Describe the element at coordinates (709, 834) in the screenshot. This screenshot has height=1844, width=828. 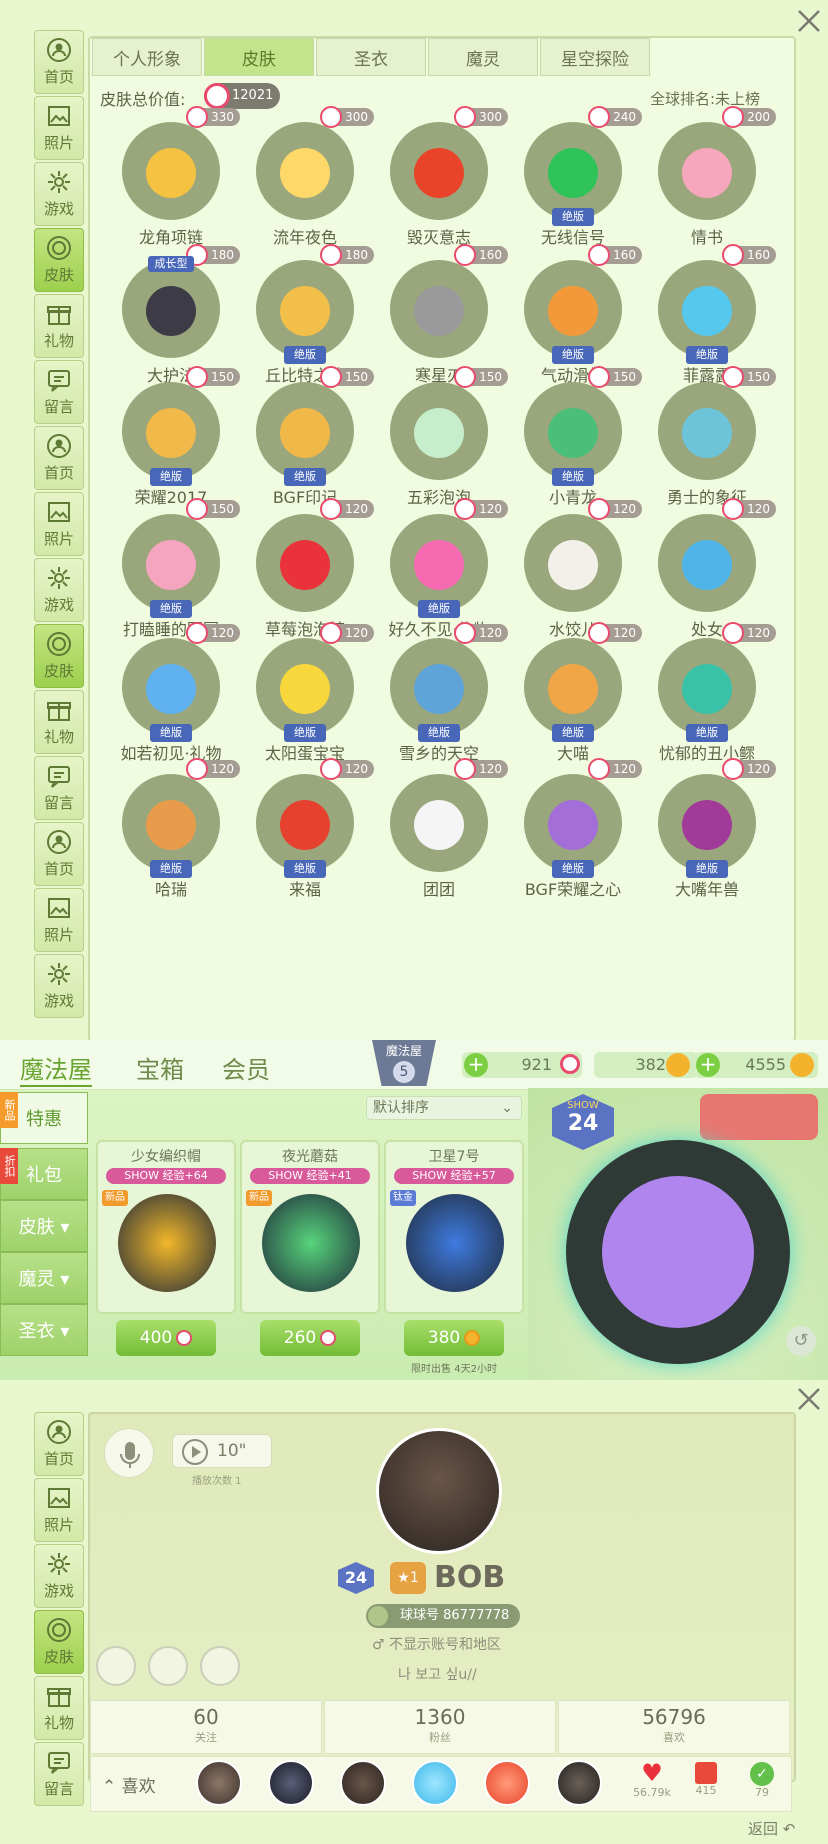
I see `skin-item: 120 绝版 大嘴年兽` at that location.